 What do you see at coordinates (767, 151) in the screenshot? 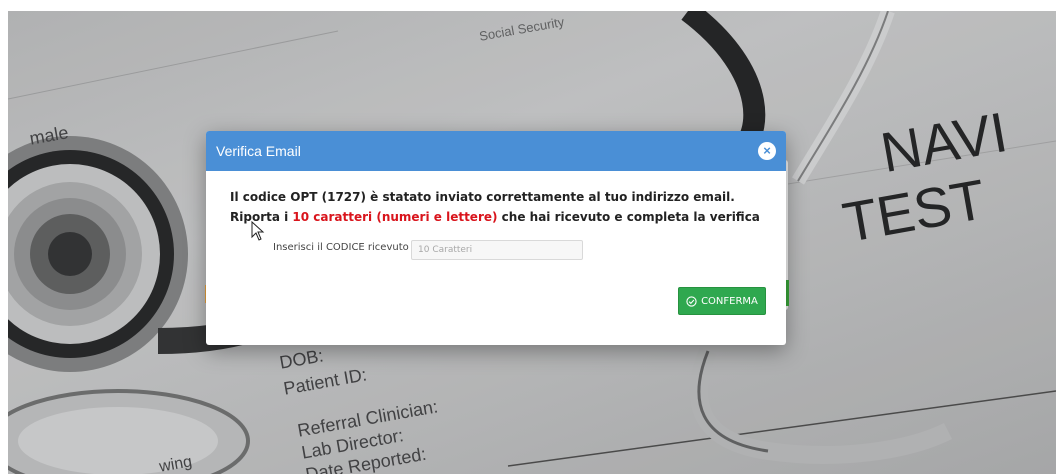
I see `close-icon: ×` at bounding box center [767, 151].